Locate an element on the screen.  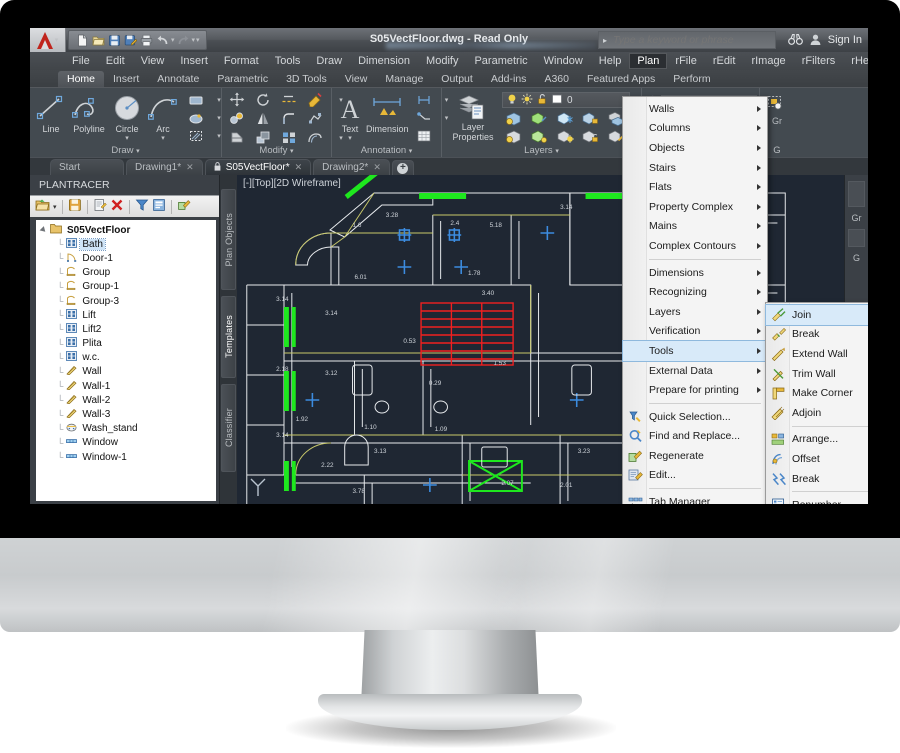
plan-menu-item-tools: Tools is located at coordinates (695, 351).